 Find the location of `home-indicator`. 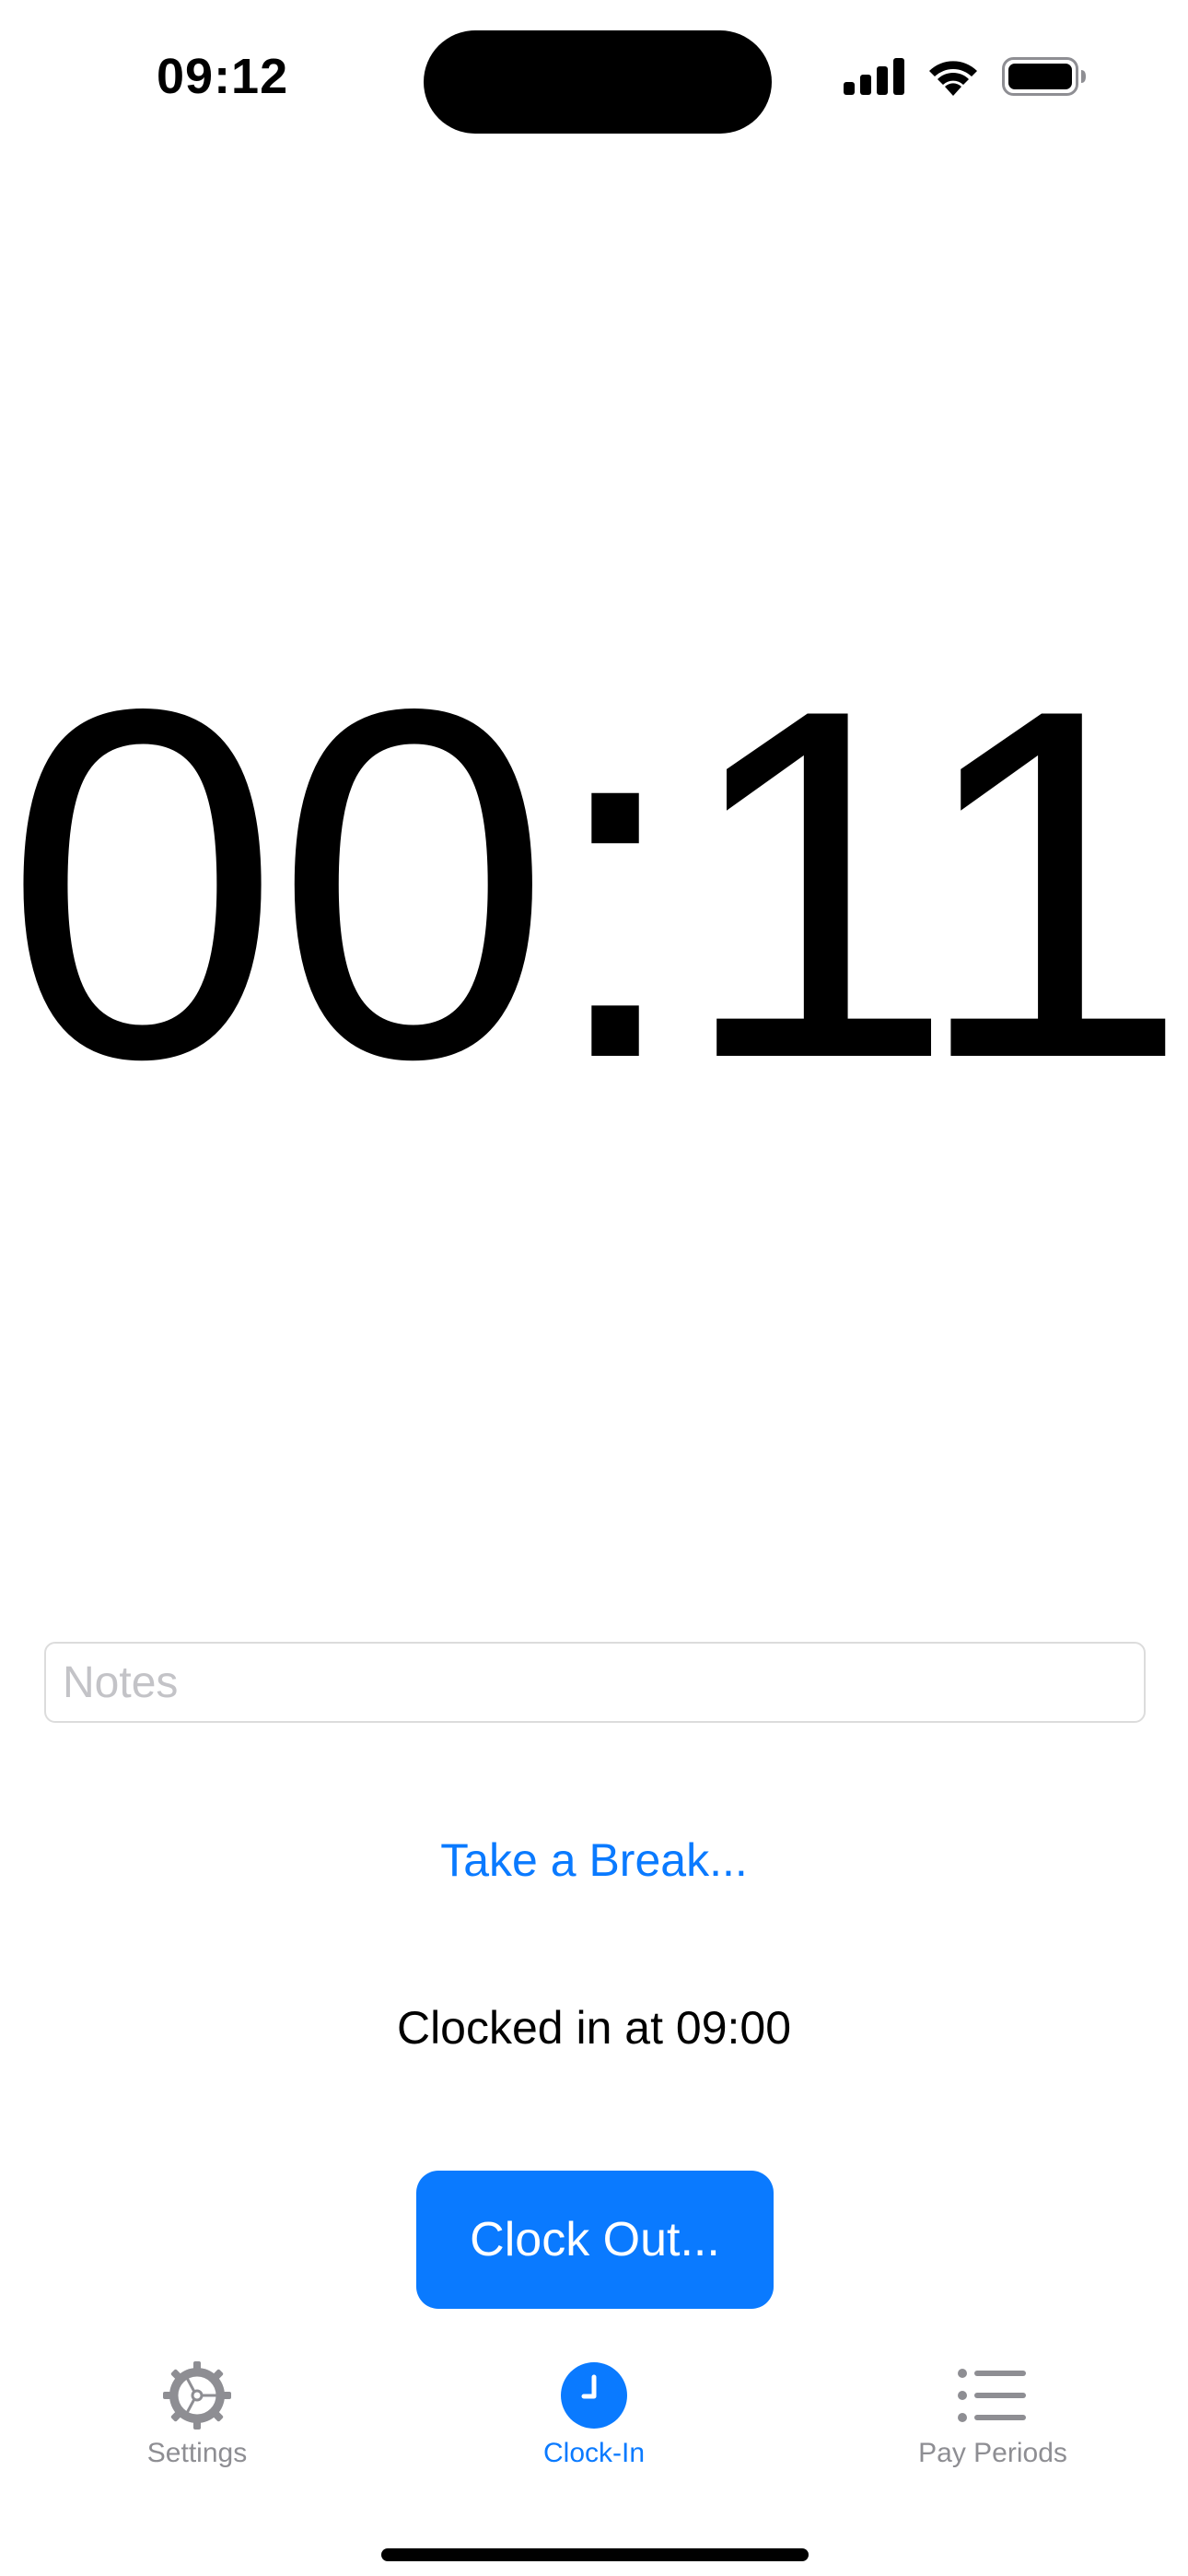

home-indicator is located at coordinates (595, 2554).